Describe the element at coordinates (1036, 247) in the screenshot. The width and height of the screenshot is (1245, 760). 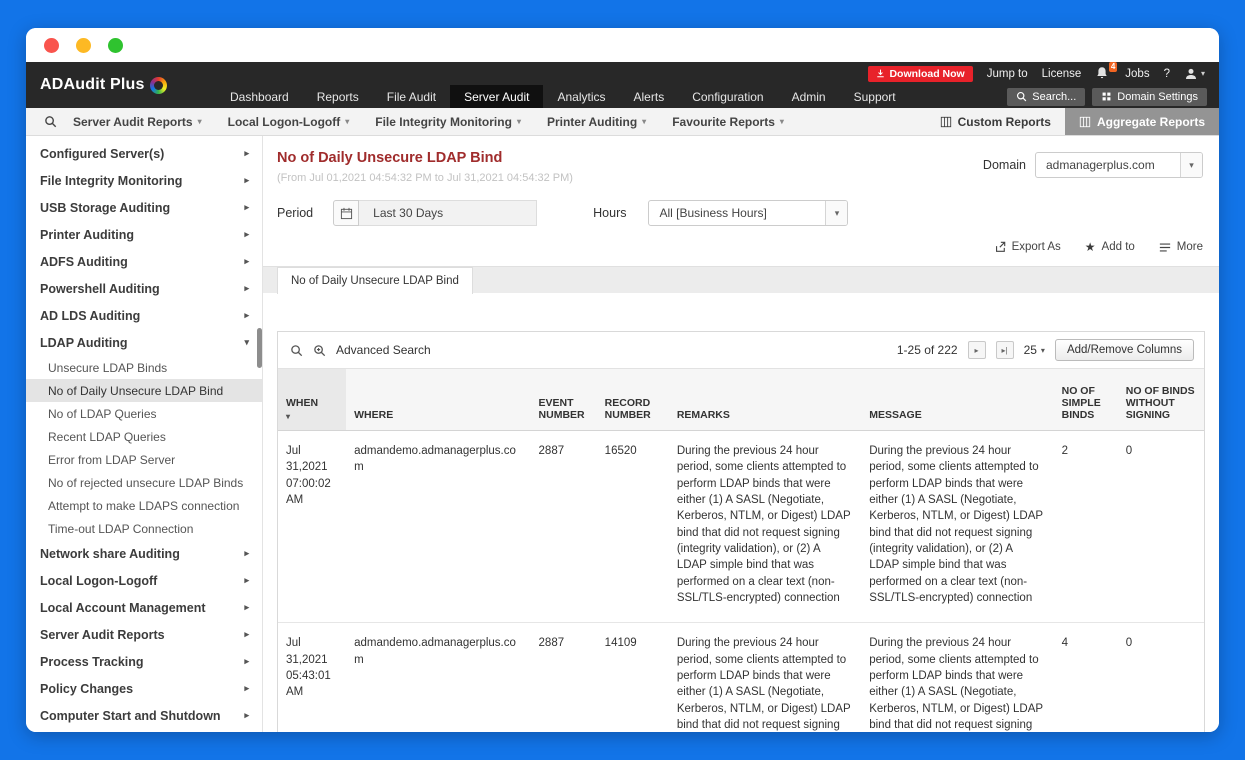
I see `export-as-label: Export As` at that location.